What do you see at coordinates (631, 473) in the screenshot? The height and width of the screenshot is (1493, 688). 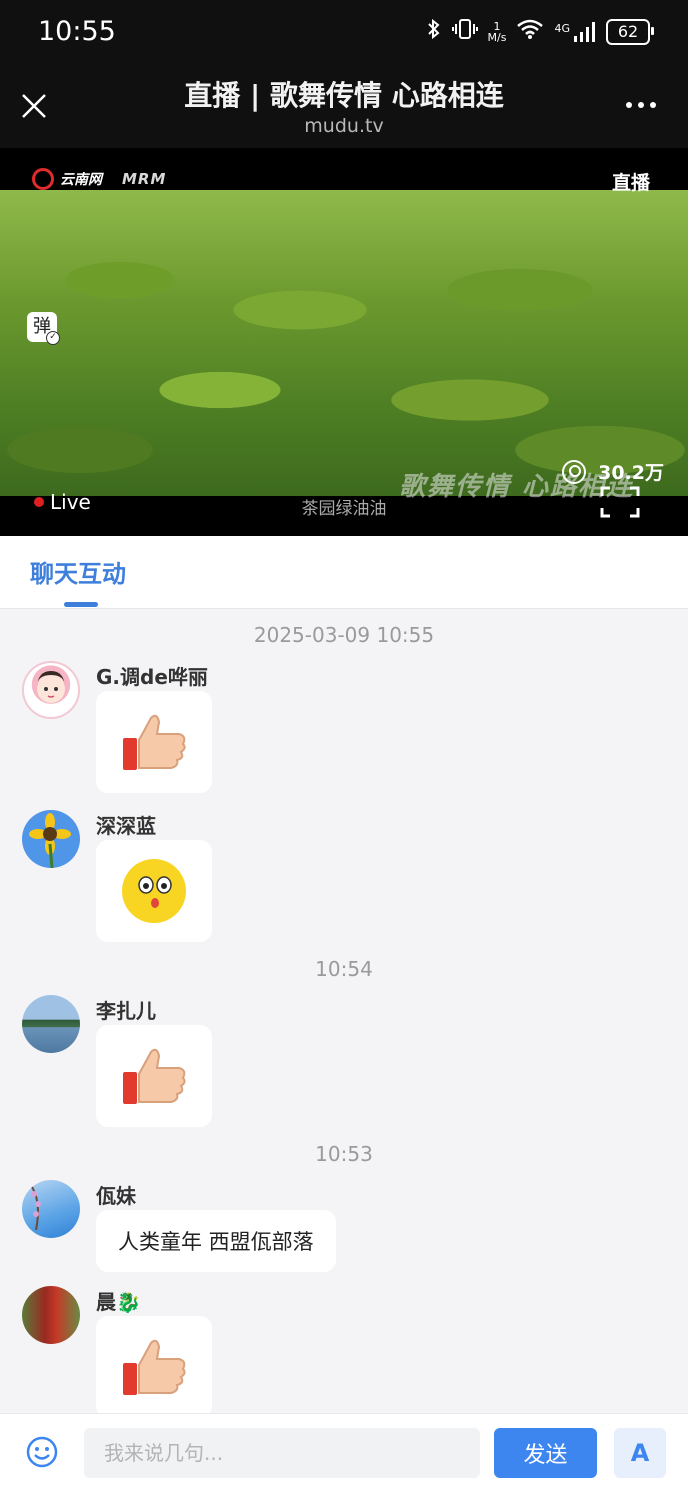 I see `viewer-count-value: 30.2万` at bounding box center [631, 473].